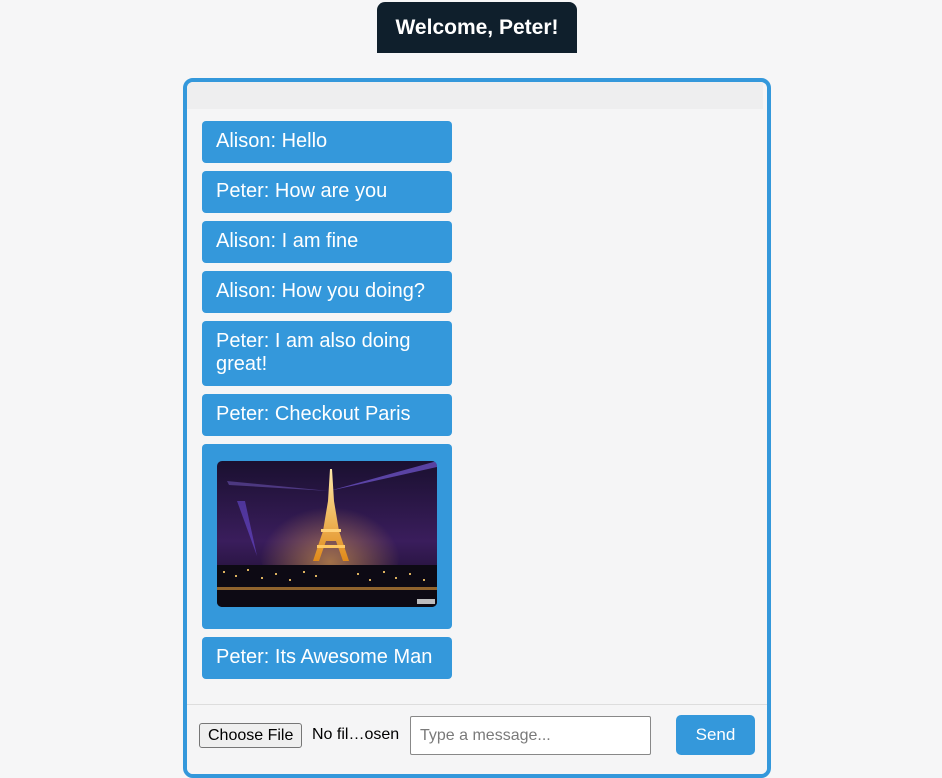 The width and height of the screenshot is (942, 778). Describe the element at coordinates (313, 414) in the screenshot. I see `message-text: Peter: Checkout Paris` at that location.